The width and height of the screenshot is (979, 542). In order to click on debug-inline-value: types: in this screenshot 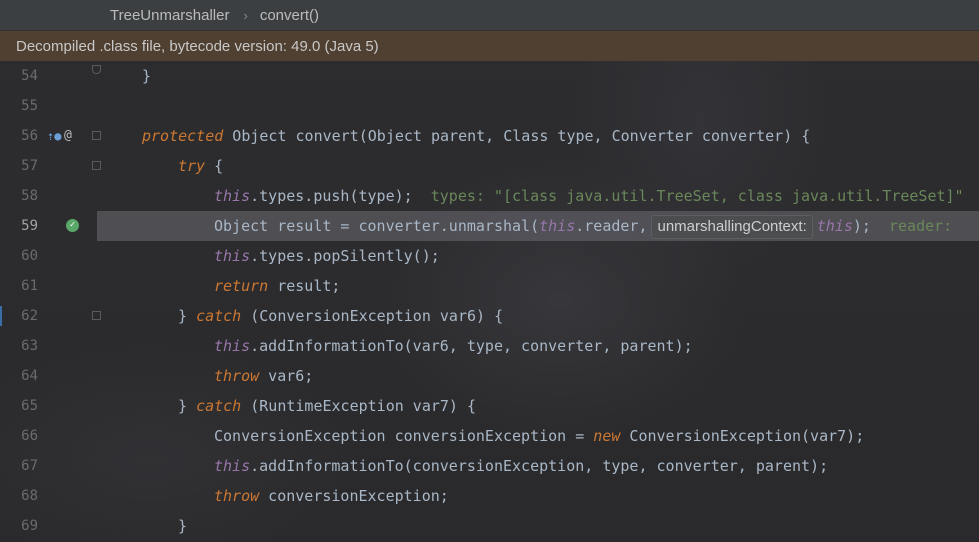, I will do `click(462, 196)`.